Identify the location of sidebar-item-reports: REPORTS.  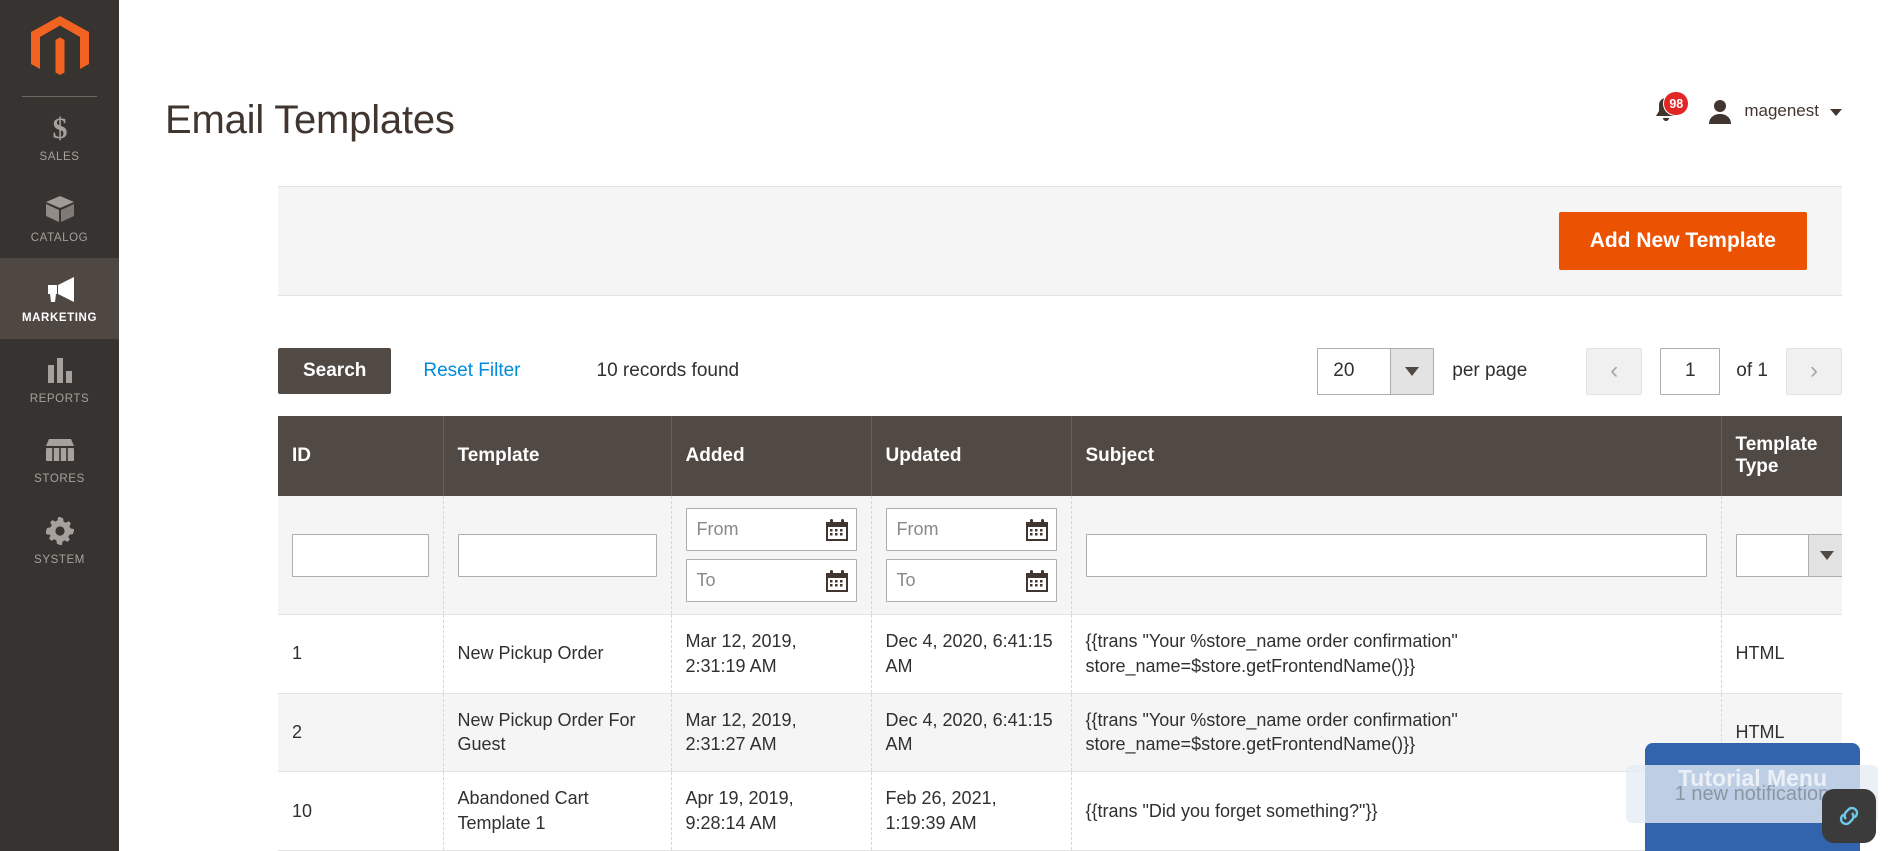
(59, 379).